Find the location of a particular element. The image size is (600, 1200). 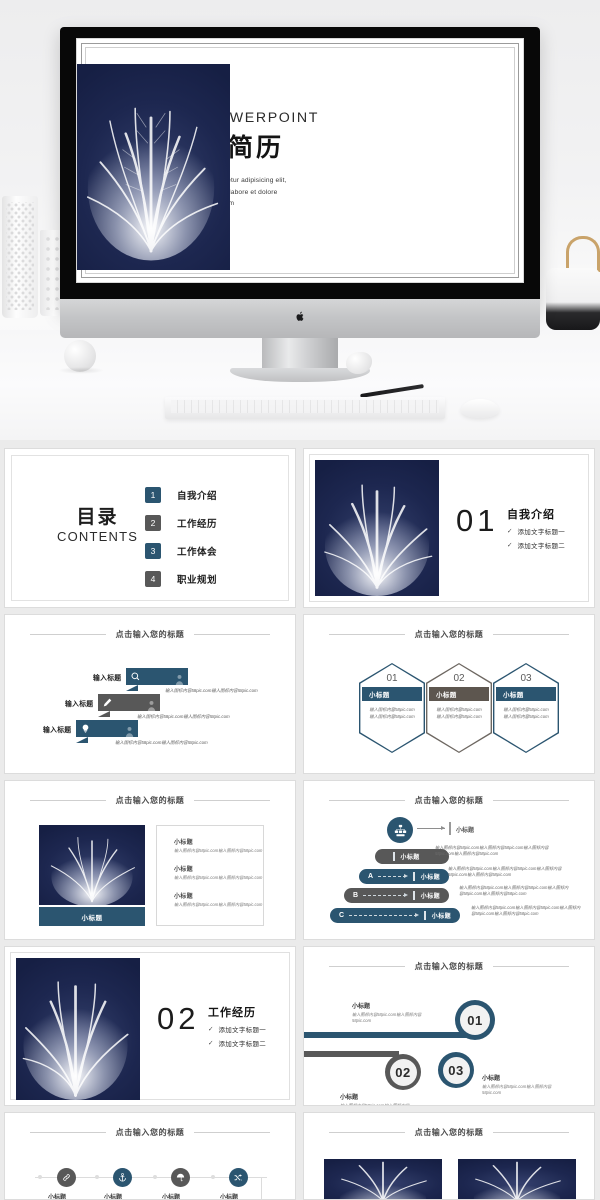

hexagon-number: 02 is located at coordinates (459, 678).